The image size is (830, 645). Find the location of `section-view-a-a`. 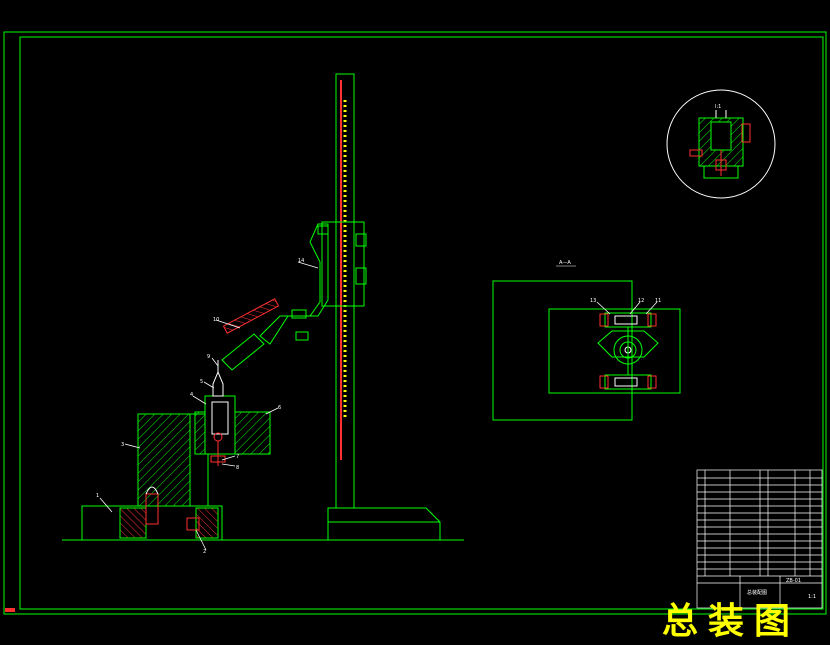

section-view-a-a is located at coordinates (586, 350).